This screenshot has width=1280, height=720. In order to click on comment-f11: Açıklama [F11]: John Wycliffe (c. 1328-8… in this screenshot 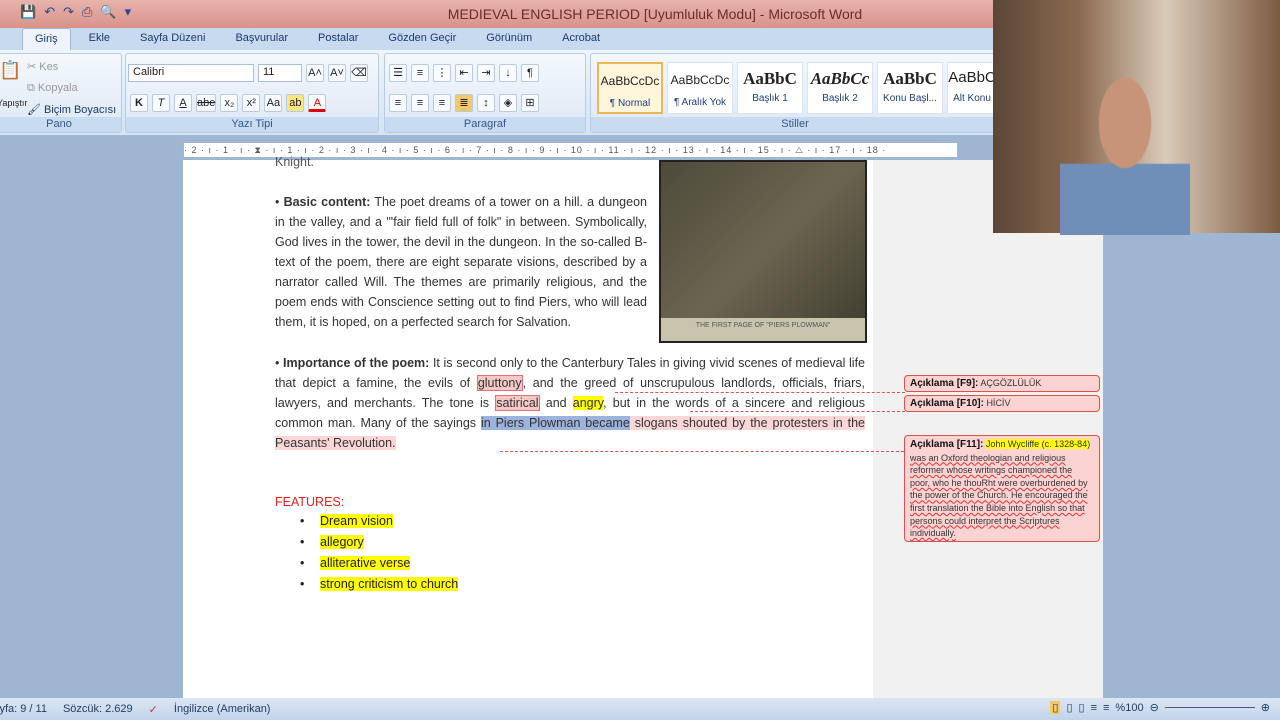, I will do `click(1002, 488)`.